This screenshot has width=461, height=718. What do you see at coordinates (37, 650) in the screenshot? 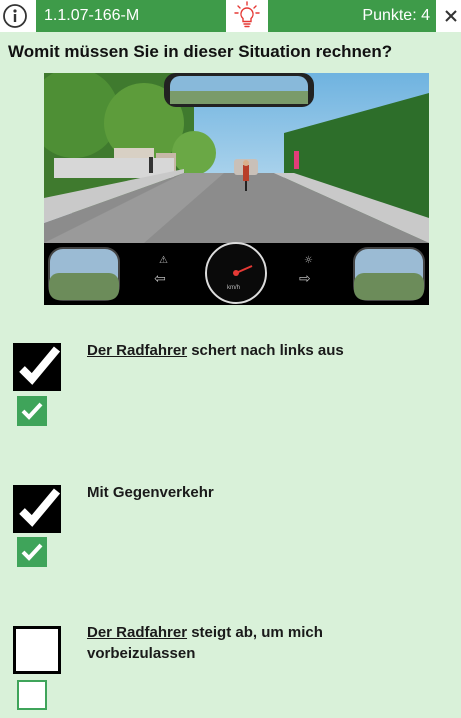
I see `answer-checkbox-unchecked` at bounding box center [37, 650].